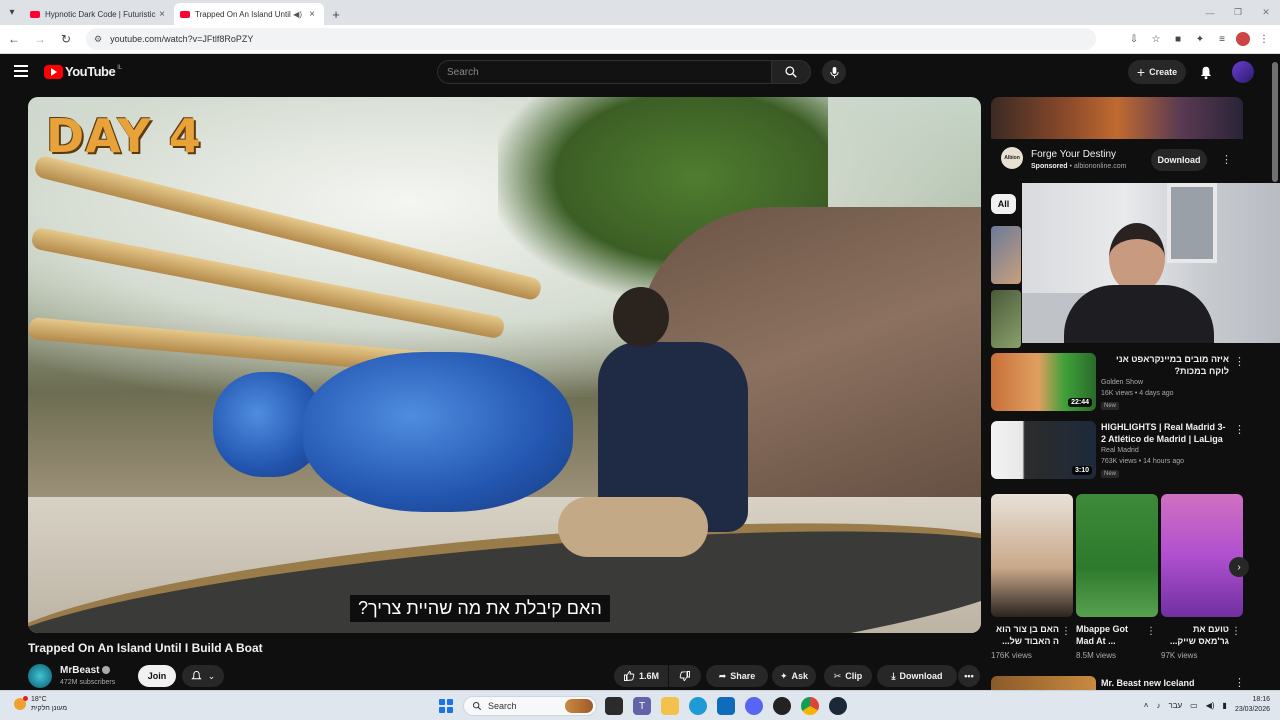  What do you see at coordinates (685, 676) in the screenshot?
I see `dislike-button` at bounding box center [685, 676].